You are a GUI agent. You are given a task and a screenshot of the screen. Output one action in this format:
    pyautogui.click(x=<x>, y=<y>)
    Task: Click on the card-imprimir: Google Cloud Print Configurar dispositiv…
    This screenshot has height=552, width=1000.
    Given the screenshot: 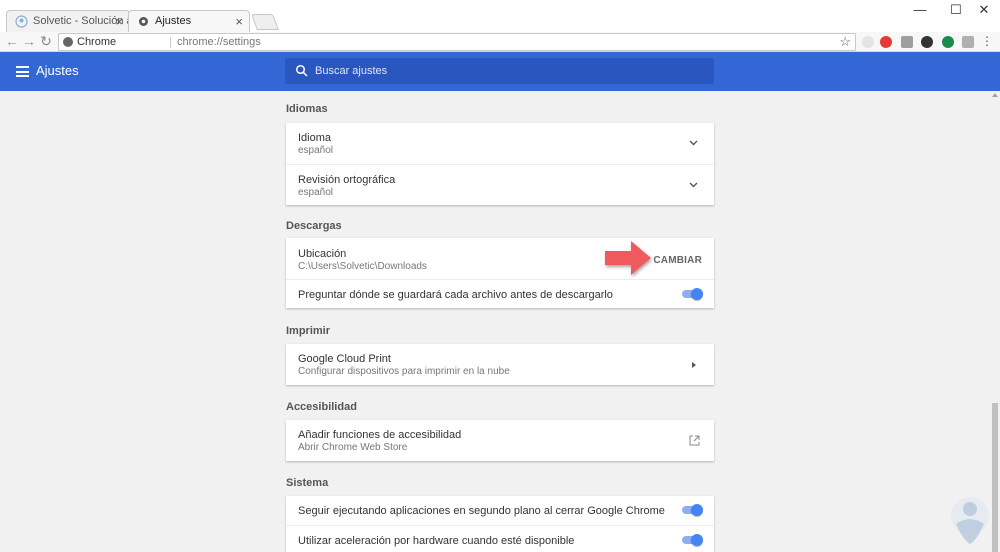 What is the action you would take?
    pyautogui.click(x=500, y=364)
    